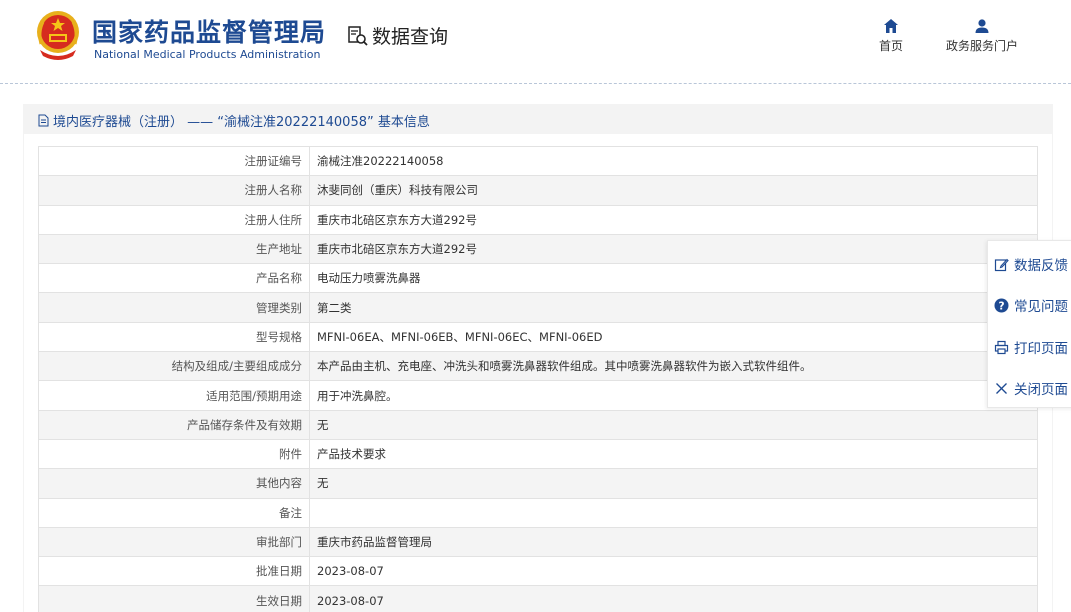 The image size is (1071, 612). Describe the element at coordinates (358, 35) in the screenshot. I see `search-document-icon` at that location.